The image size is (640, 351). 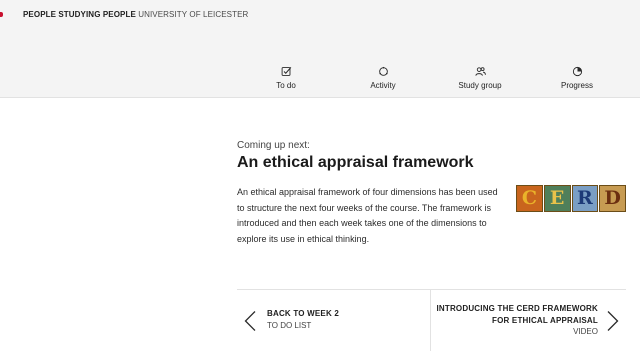 What do you see at coordinates (576, 85) in the screenshot?
I see `nav-label-progress: Progress` at bounding box center [576, 85].